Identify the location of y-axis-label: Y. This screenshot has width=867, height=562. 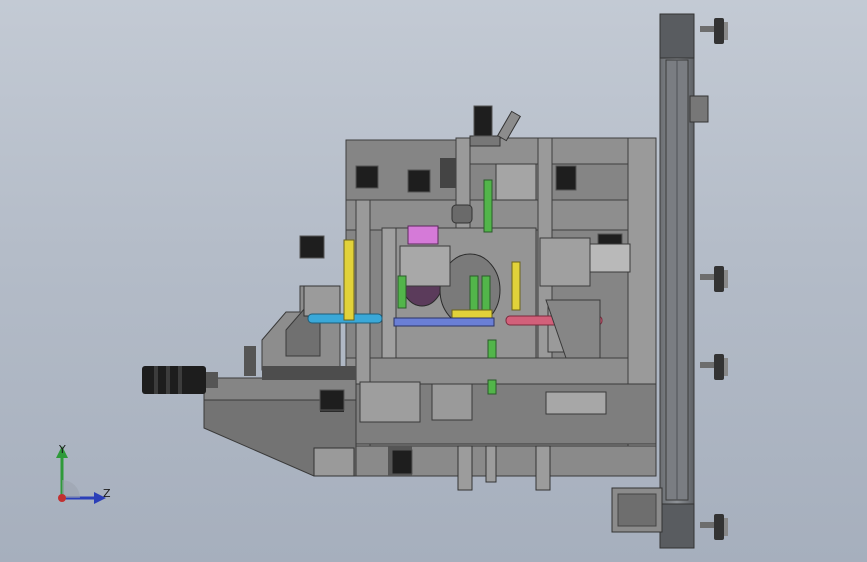
(62, 449).